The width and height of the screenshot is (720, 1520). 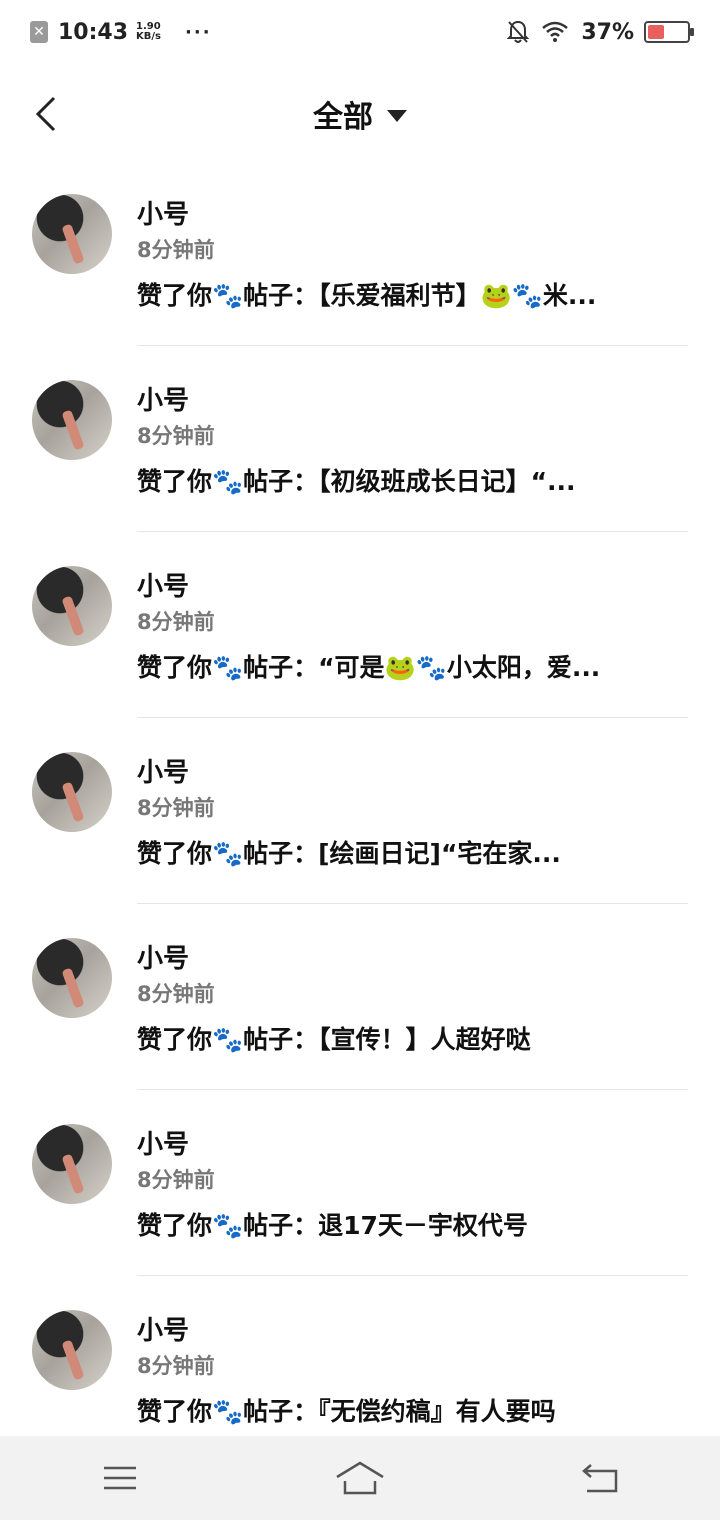 I want to click on no-sim-icon: ✕, so click(x=39, y=32).